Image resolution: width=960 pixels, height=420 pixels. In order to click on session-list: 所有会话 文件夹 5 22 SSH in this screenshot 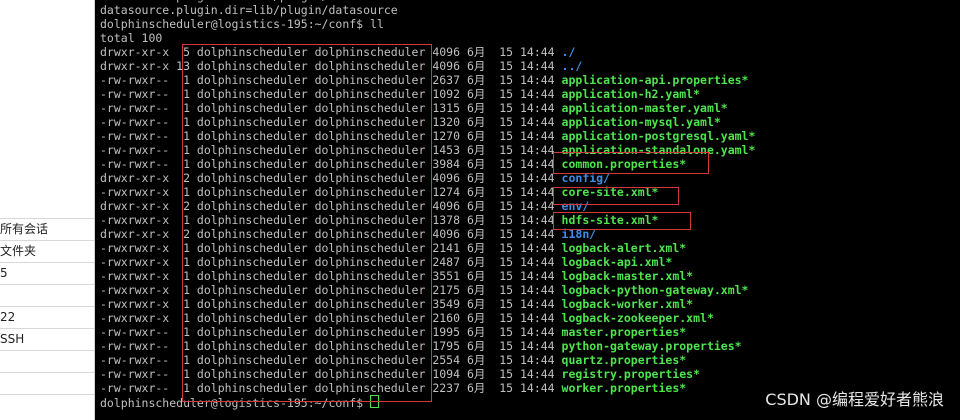, I will do `click(47, 306)`.